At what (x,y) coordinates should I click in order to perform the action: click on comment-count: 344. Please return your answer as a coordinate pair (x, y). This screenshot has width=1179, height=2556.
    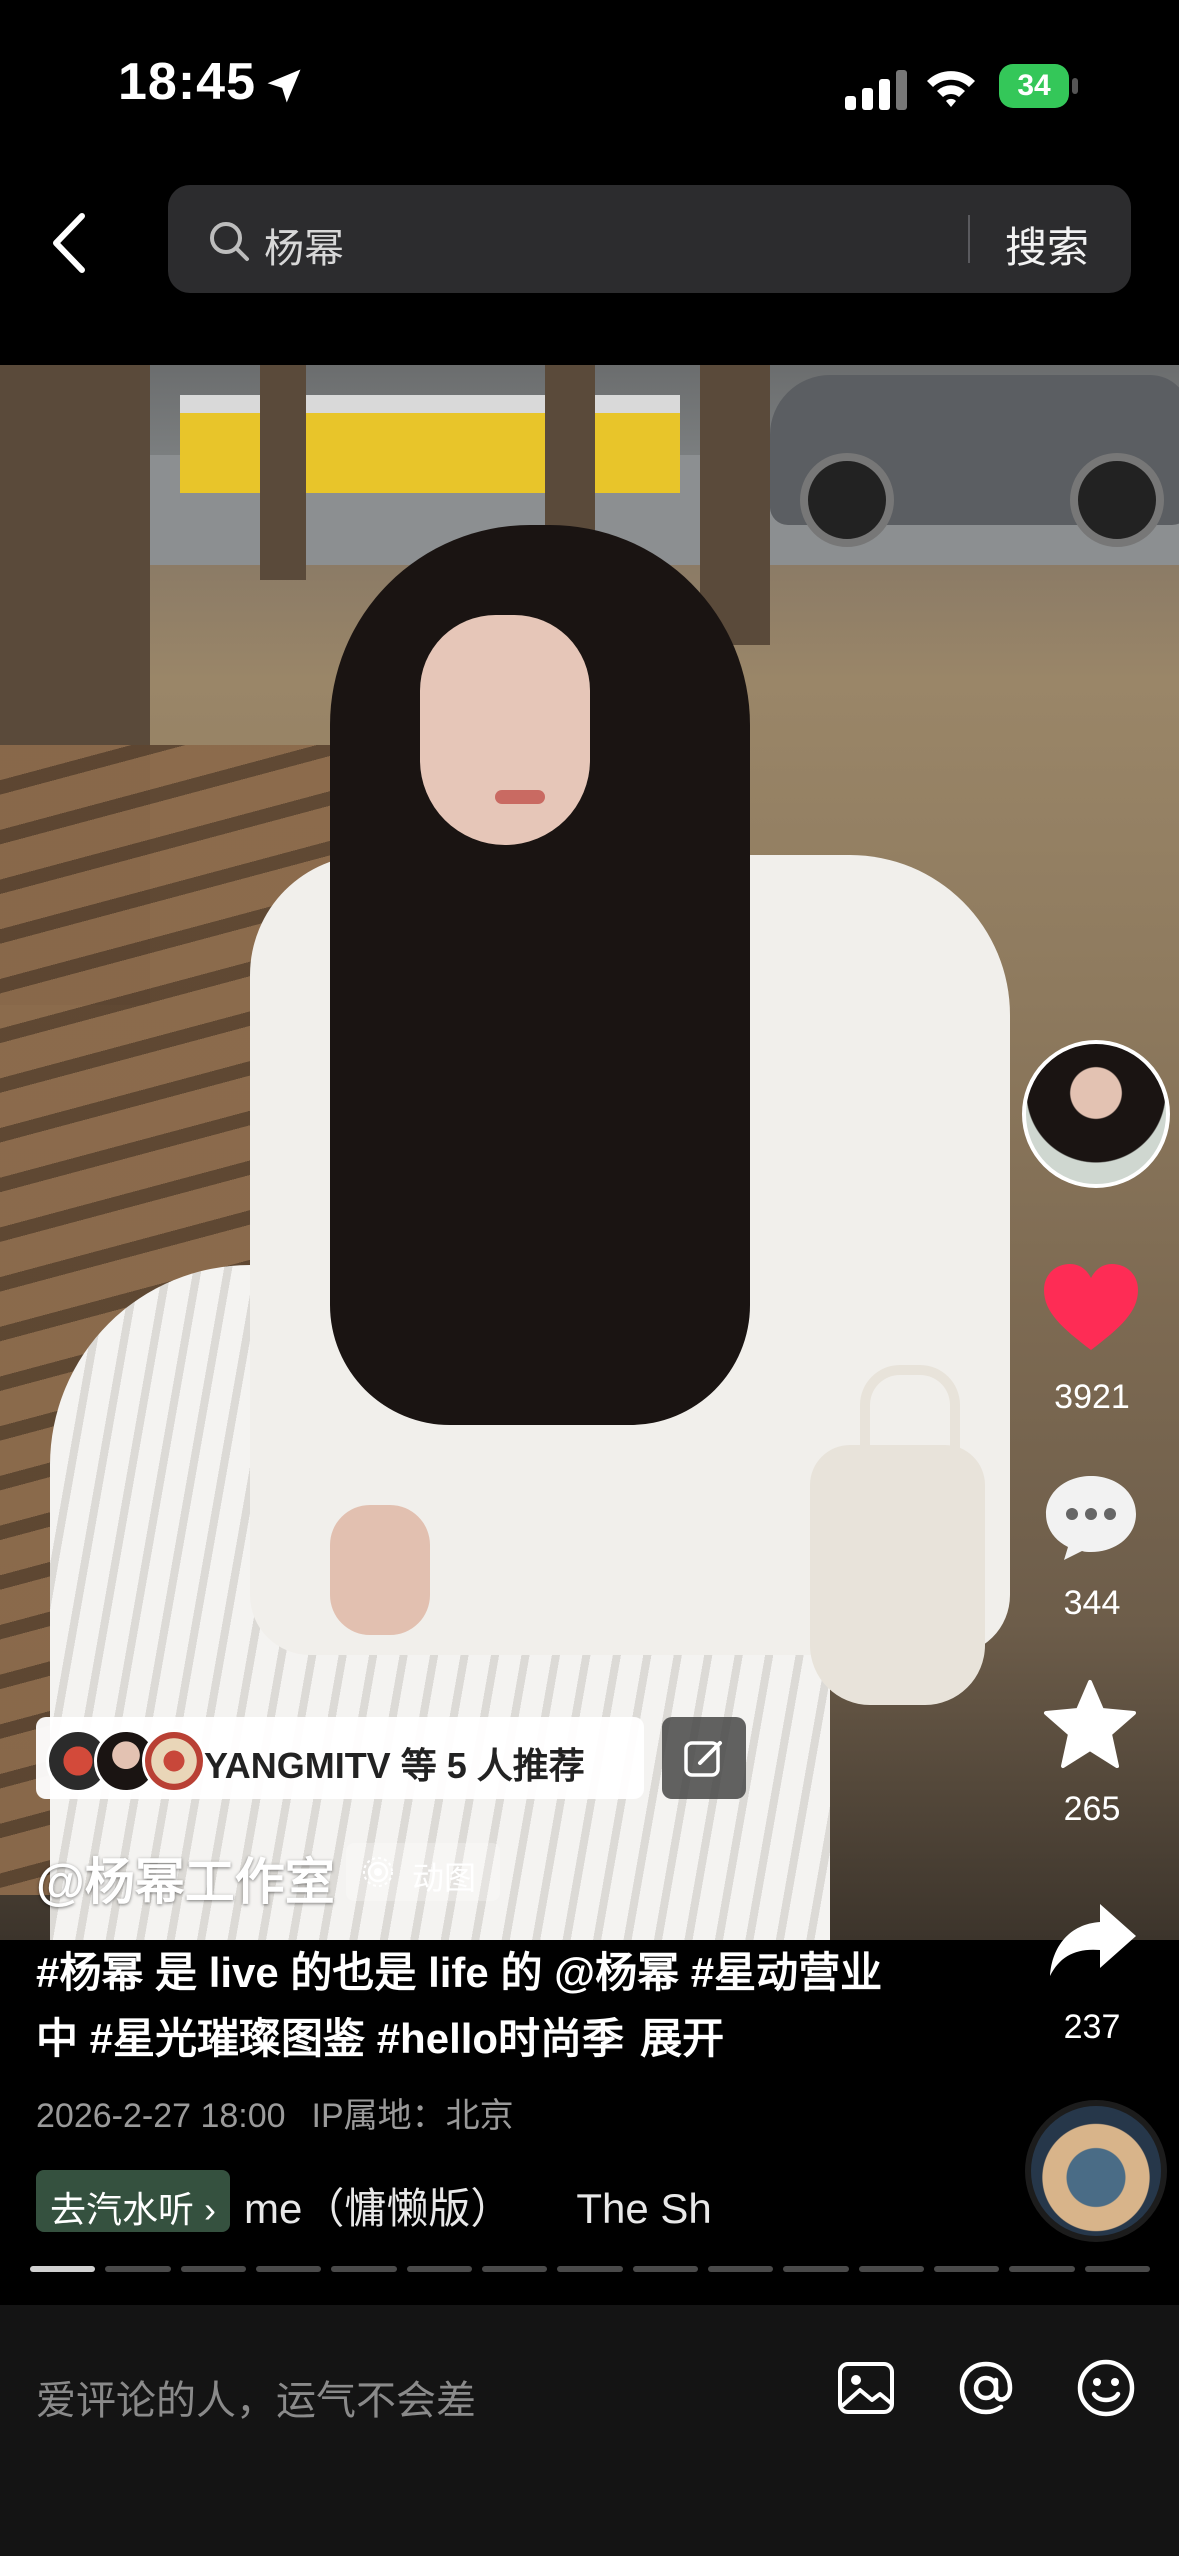
    Looking at the image, I should click on (1092, 1603).